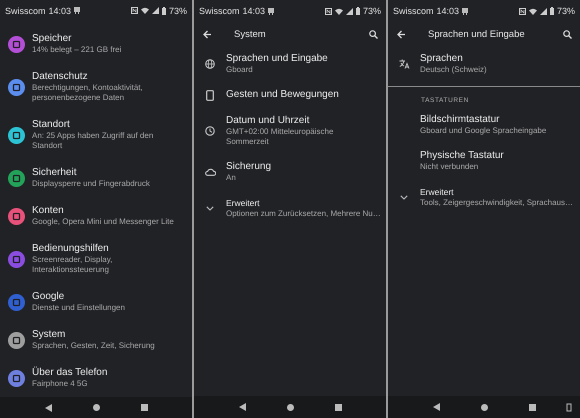  I want to click on item-subtitle: Screenreader, Display, Interaktionssteuerung, so click(73, 265).